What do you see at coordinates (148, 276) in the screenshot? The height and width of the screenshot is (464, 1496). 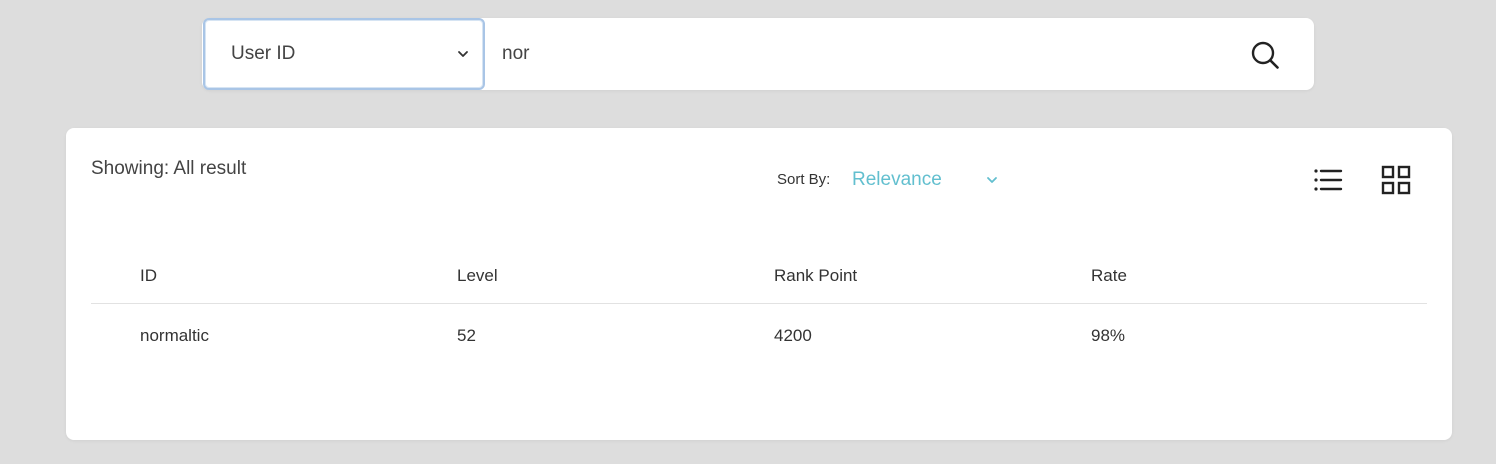 I see `column-header-id: ID` at bounding box center [148, 276].